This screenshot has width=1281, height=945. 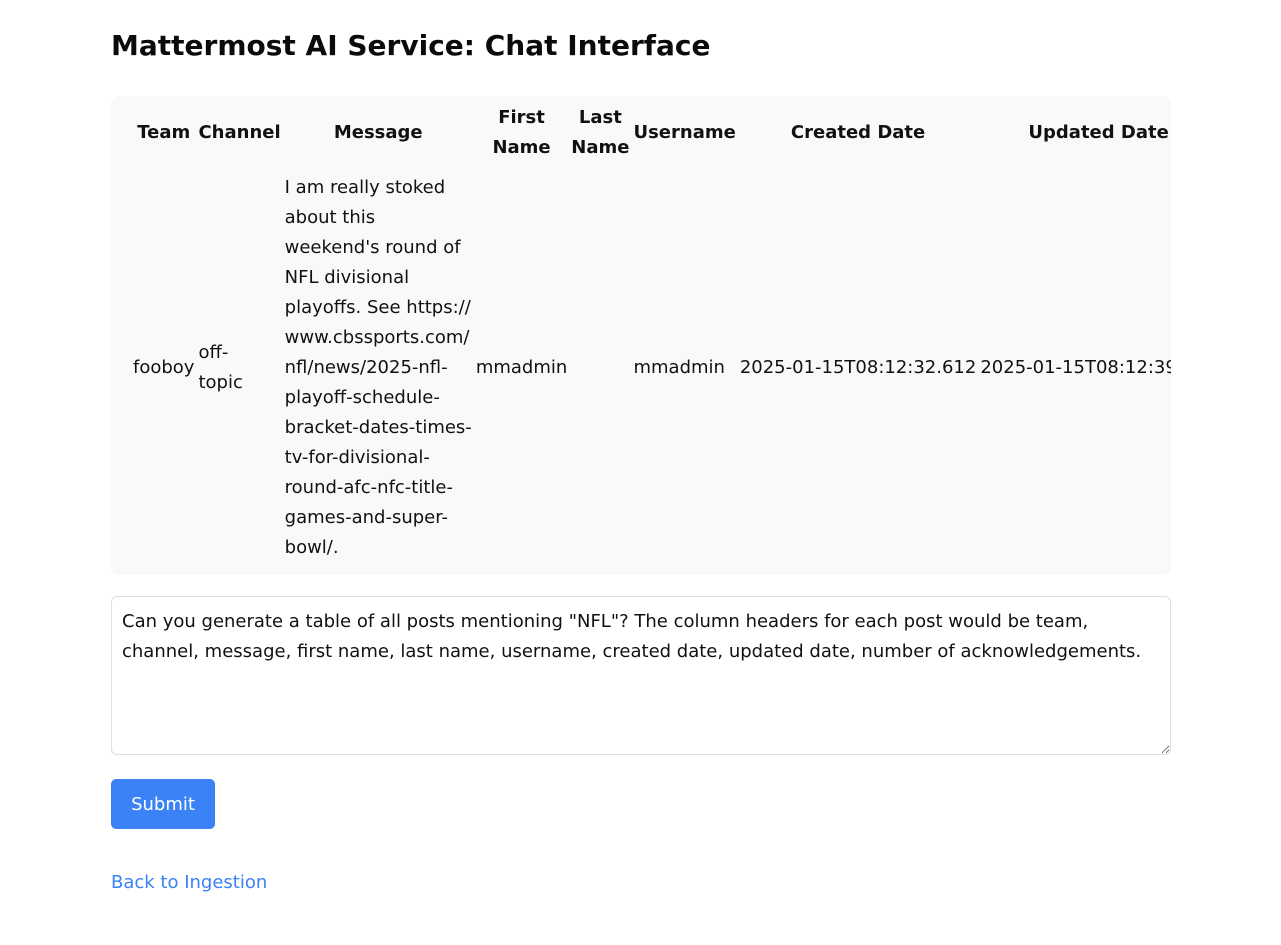 I want to click on message-line: www.cbssports.com/, so click(x=377, y=337).